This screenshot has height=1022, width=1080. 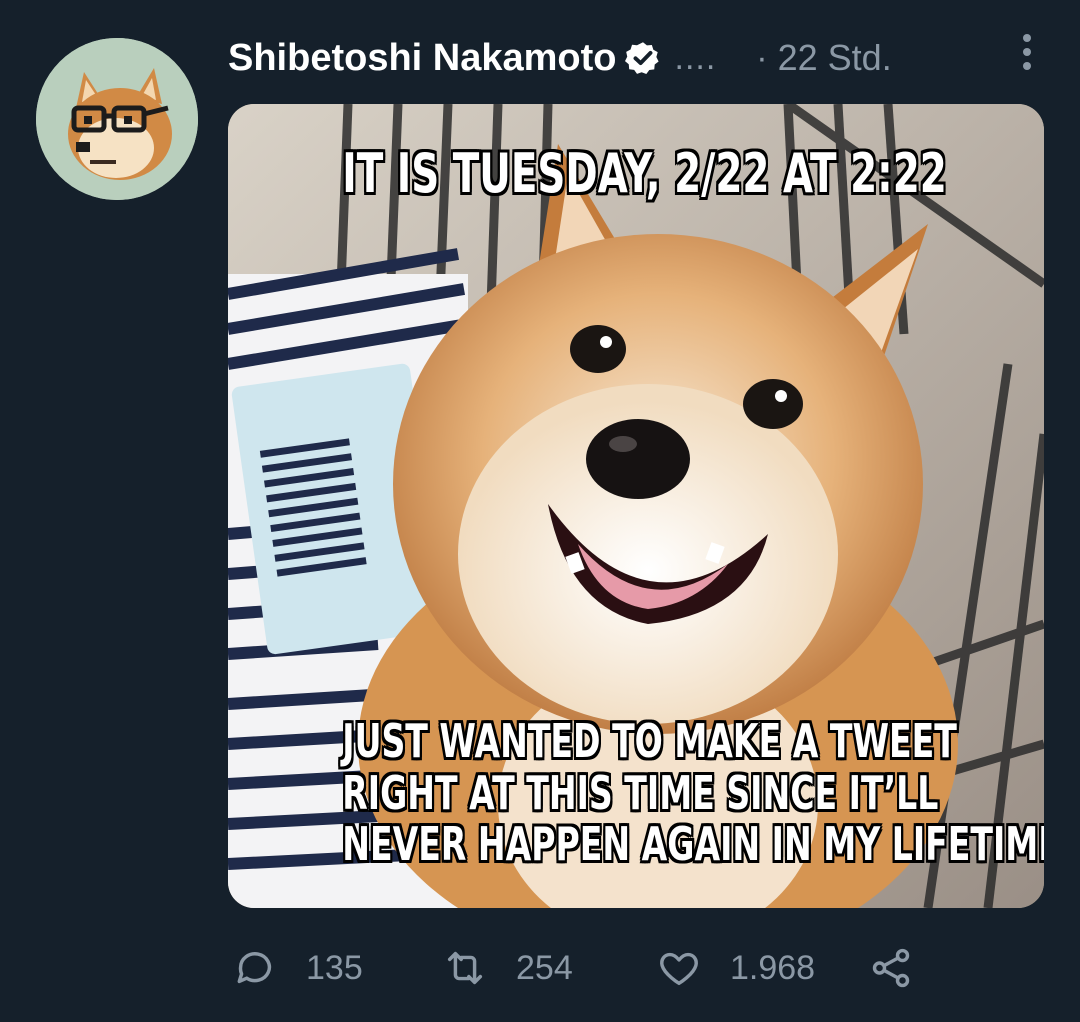 What do you see at coordinates (334, 967) in the screenshot?
I see `reply-count: 135` at bounding box center [334, 967].